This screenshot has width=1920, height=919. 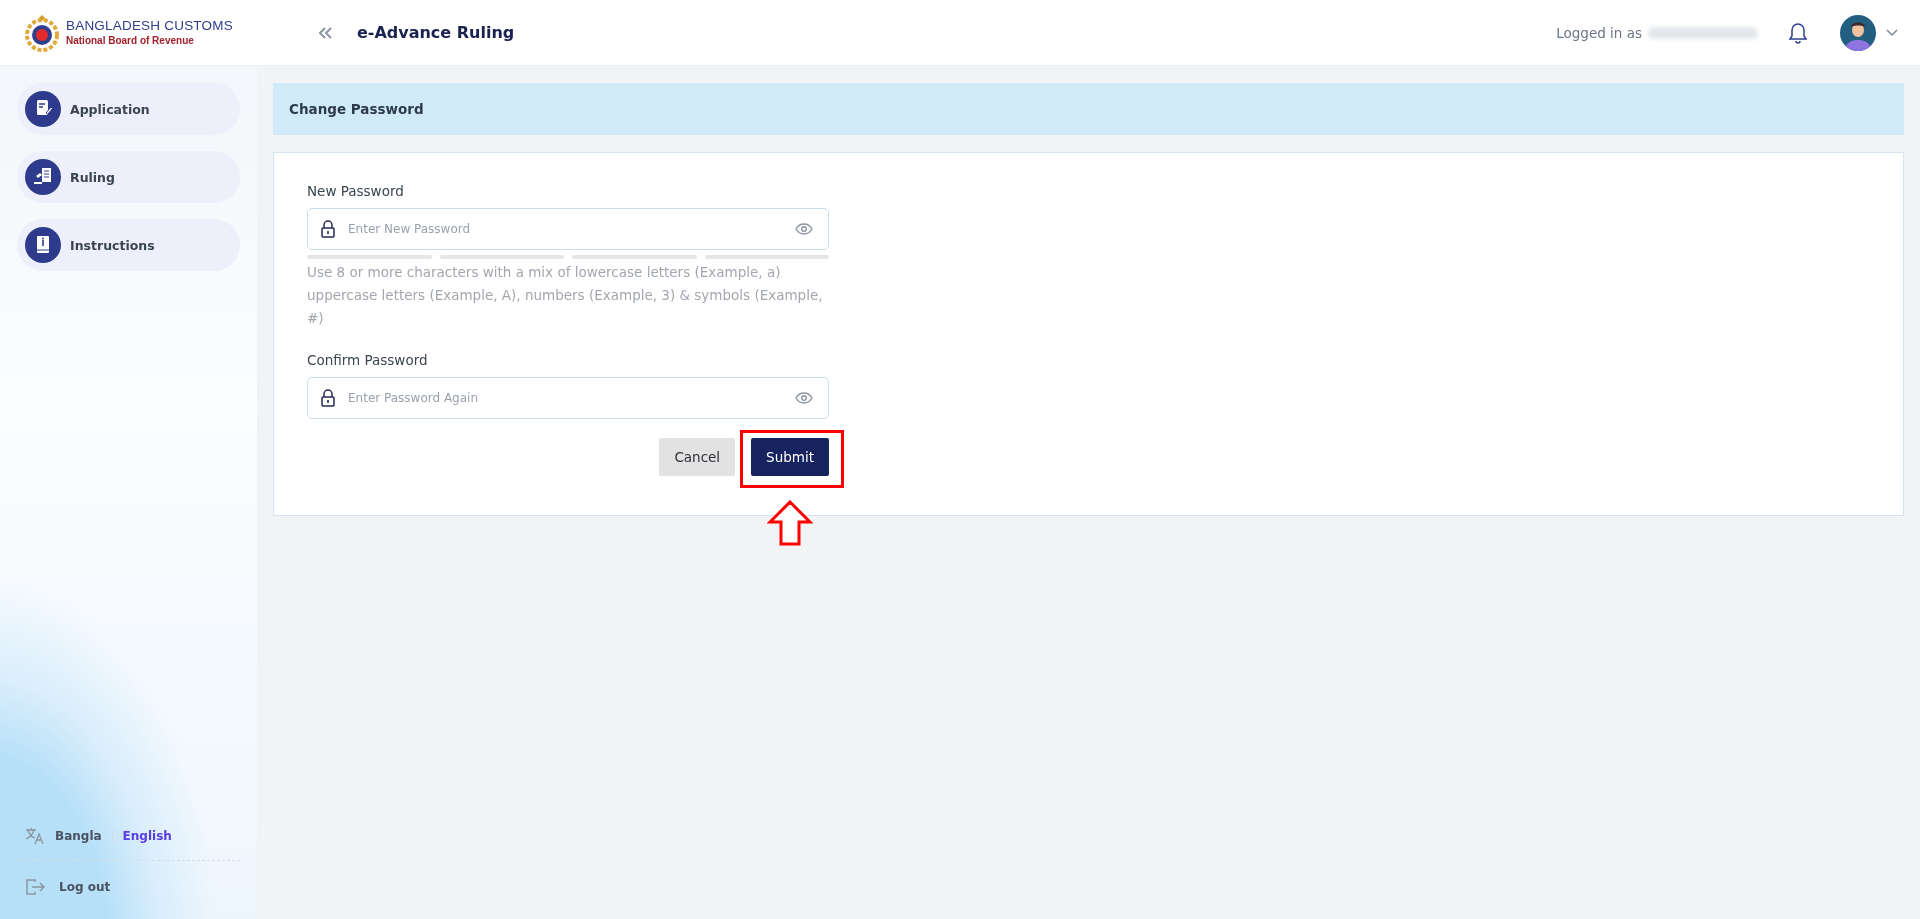 I want to click on logo-subtitle: National Board of Revenue, so click(x=130, y=40).